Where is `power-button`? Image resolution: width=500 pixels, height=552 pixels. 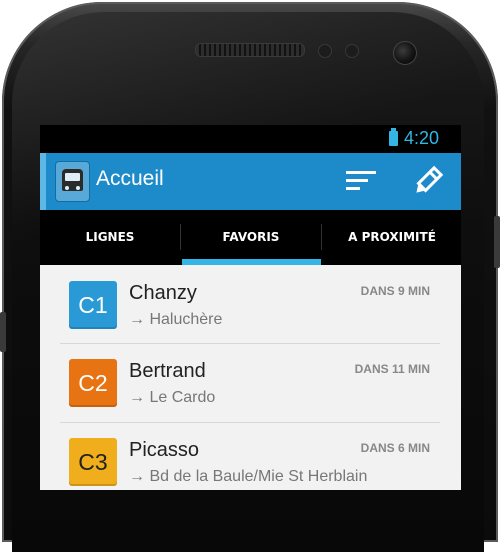
power-button is located at coordinates (497, 242).